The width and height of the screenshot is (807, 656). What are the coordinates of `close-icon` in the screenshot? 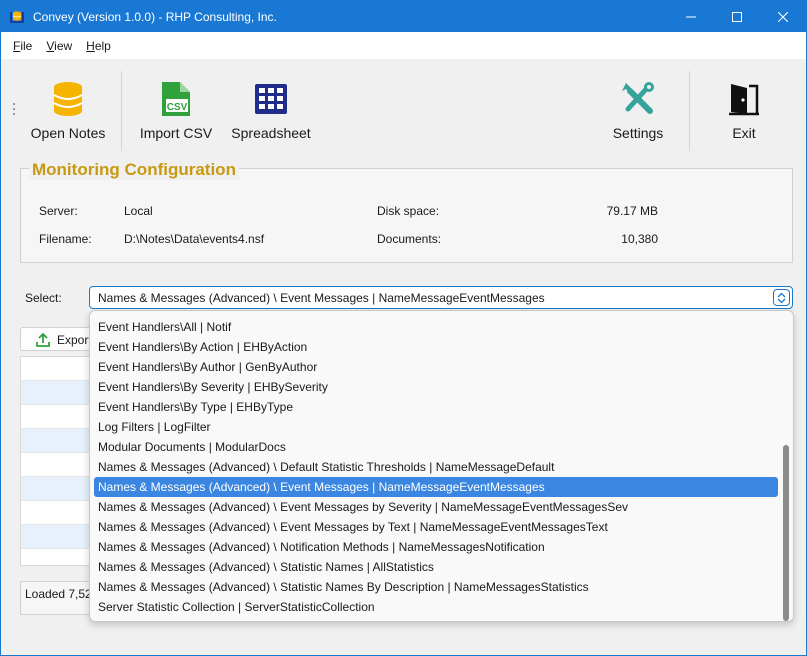 It's located at (783, 16).